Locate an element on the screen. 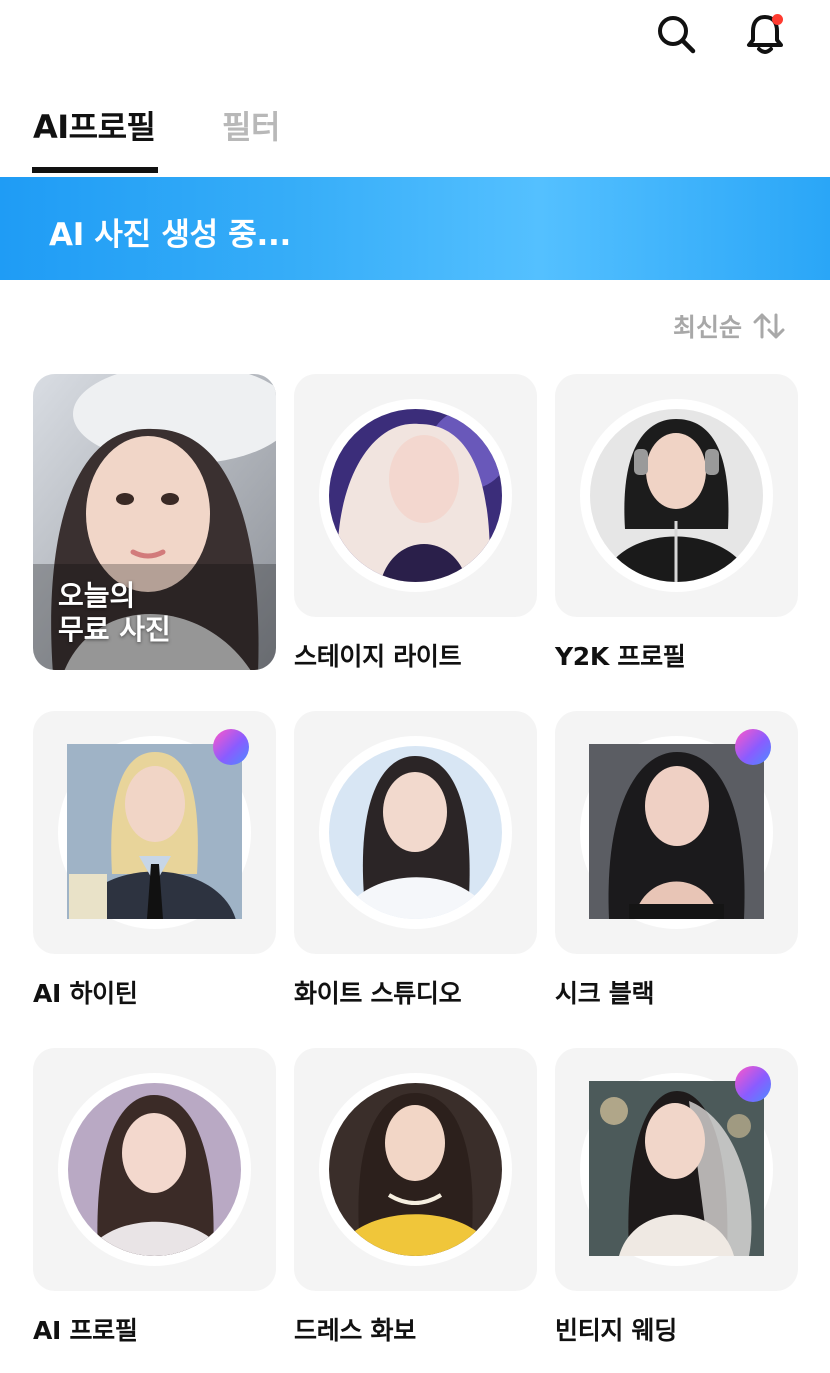 The image size is (830, 1373). style-card-vintage-wedding is located at coordinates (676, 1169).